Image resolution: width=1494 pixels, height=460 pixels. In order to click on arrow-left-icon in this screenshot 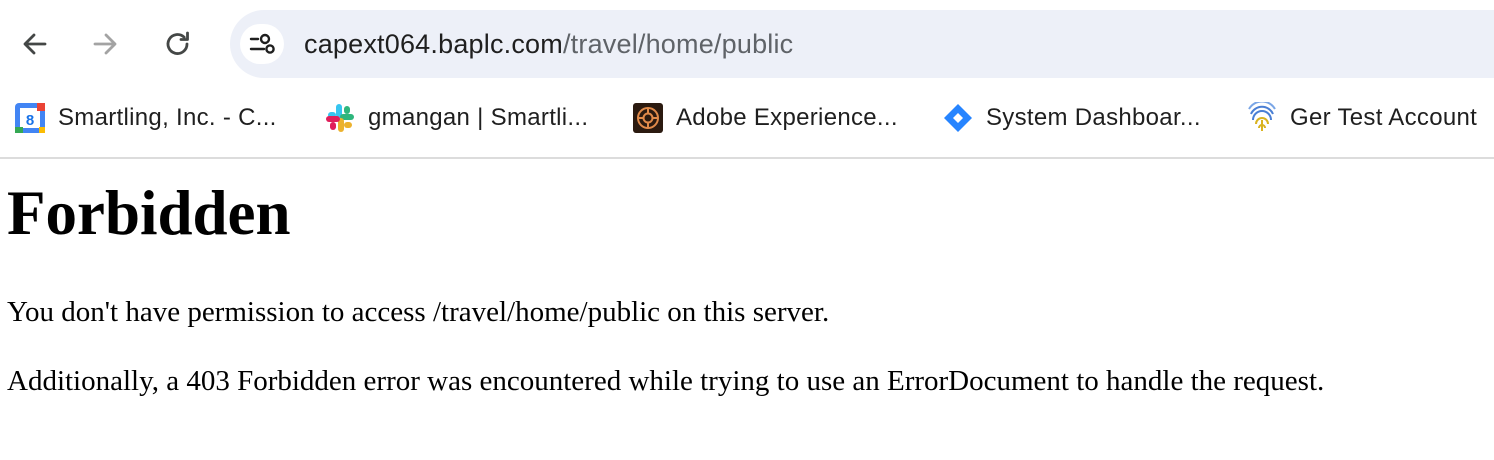, I will do `click(35, 44)`.